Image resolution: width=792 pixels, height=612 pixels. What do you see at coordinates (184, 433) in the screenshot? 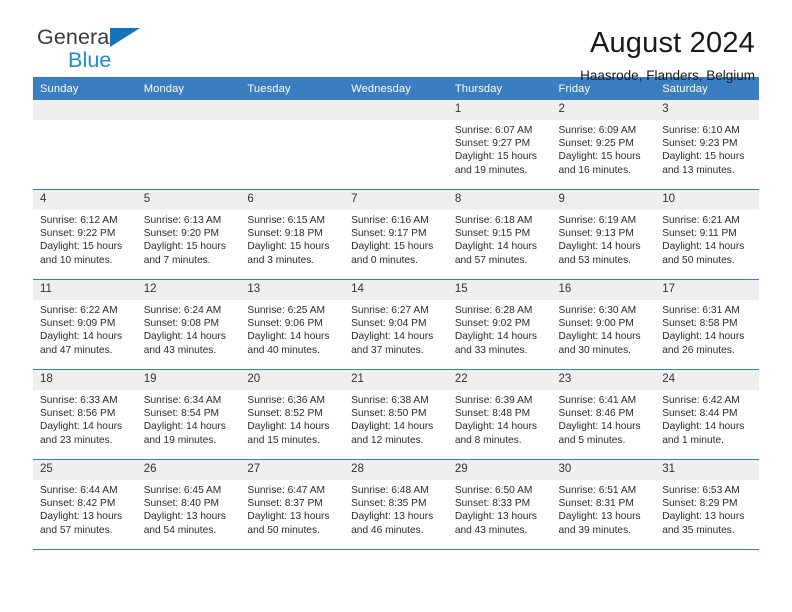
I see `daylight-text: Daylight: 14 hours and 19 minutes.` at bounding box center [184, 433].